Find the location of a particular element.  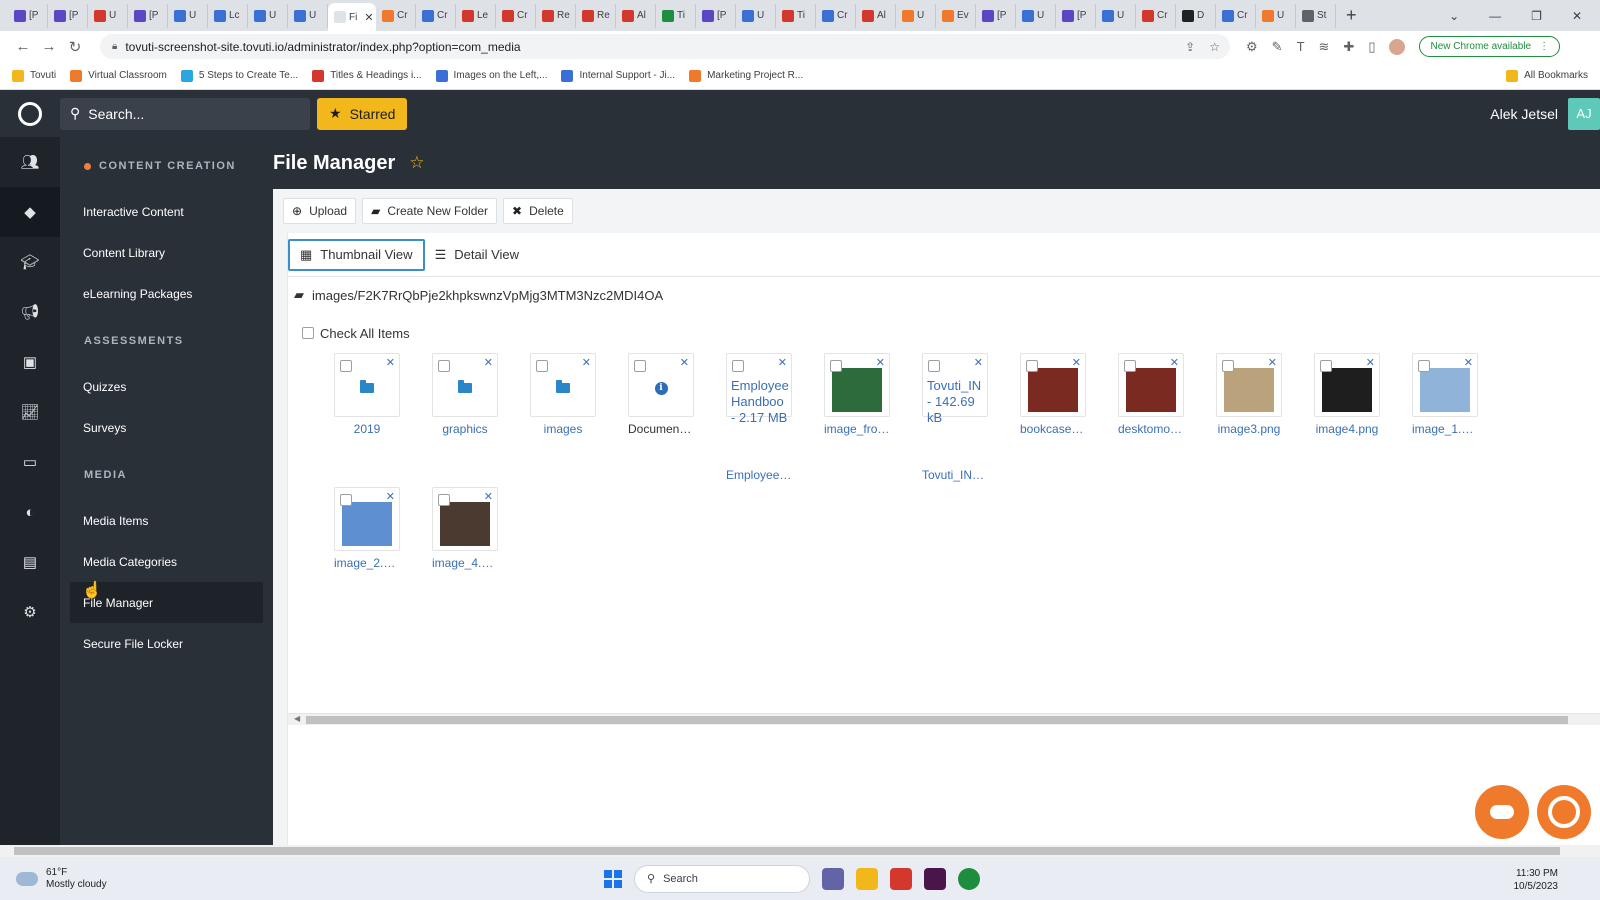

commerce-icon: ▣ is located at coordinates (30, 362).